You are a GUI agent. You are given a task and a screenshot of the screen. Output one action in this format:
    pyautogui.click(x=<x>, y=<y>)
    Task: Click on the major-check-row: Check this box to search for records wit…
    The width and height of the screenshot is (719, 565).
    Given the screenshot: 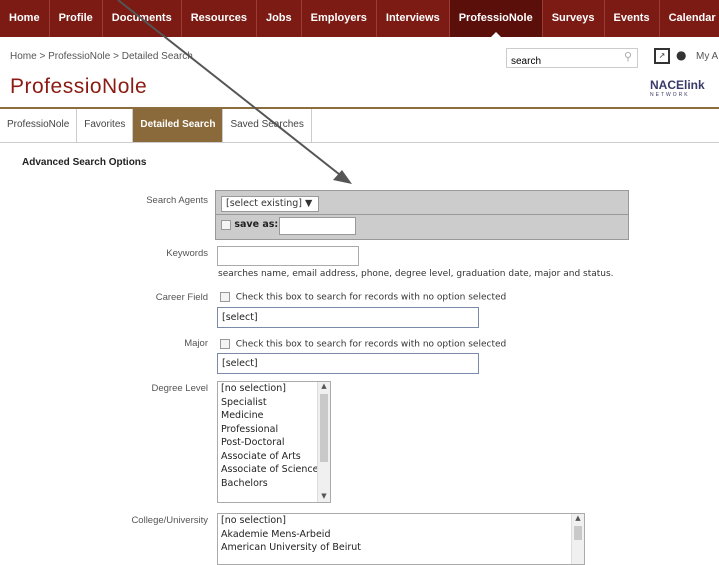 What is the action you would take?
    pyautogui.click(x=363, y=344)
    